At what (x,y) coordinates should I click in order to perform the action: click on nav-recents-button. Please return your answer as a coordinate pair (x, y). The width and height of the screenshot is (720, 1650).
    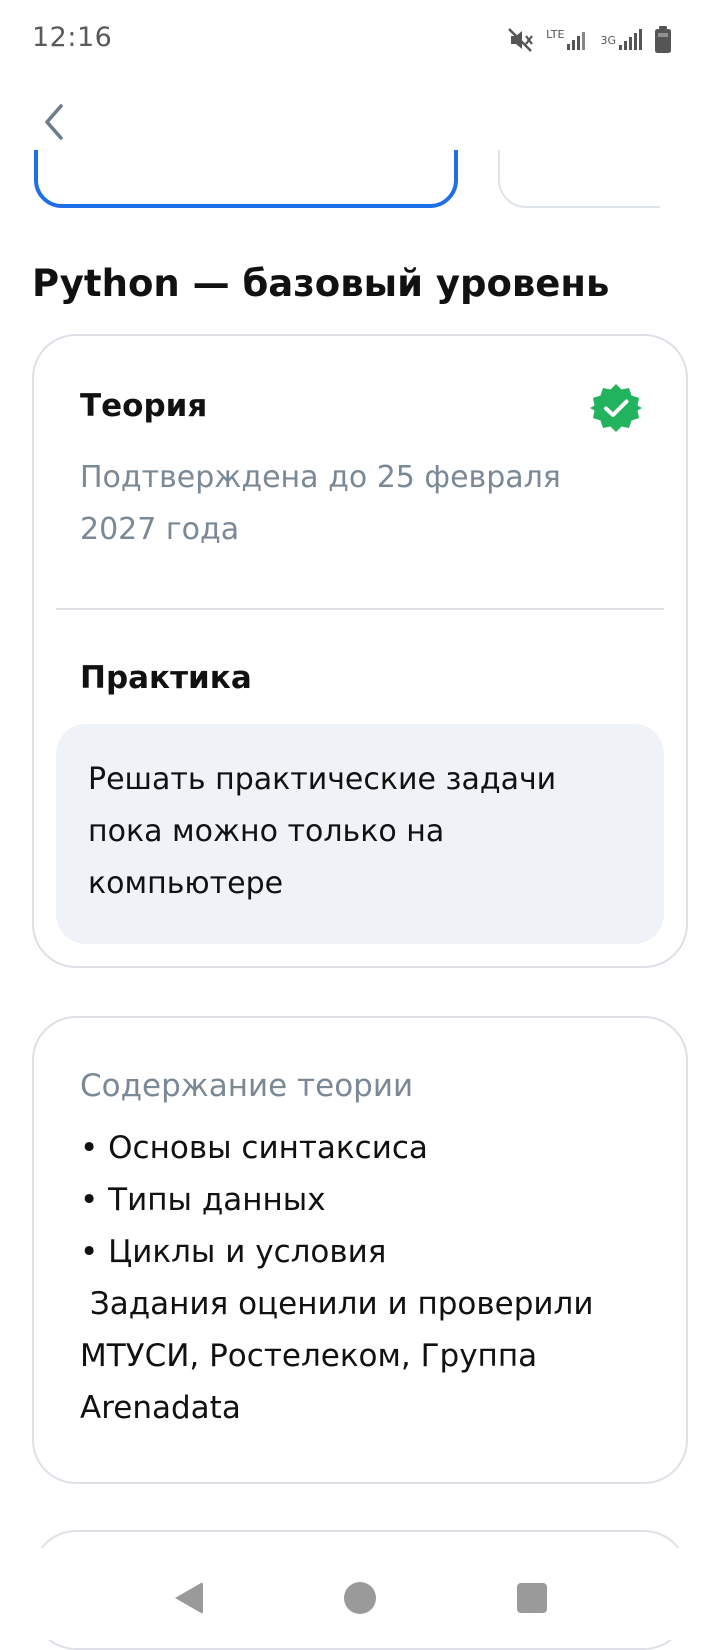
    Looking at the image, I should click on (532, 1598).